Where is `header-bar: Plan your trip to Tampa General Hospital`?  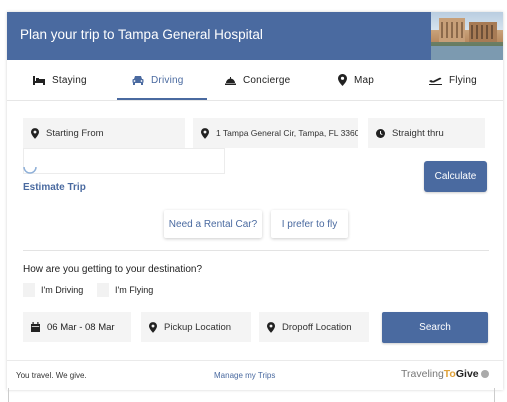
header-bar: Plan your trip to Tampa General Hospital is located at coordinates (255, 36).